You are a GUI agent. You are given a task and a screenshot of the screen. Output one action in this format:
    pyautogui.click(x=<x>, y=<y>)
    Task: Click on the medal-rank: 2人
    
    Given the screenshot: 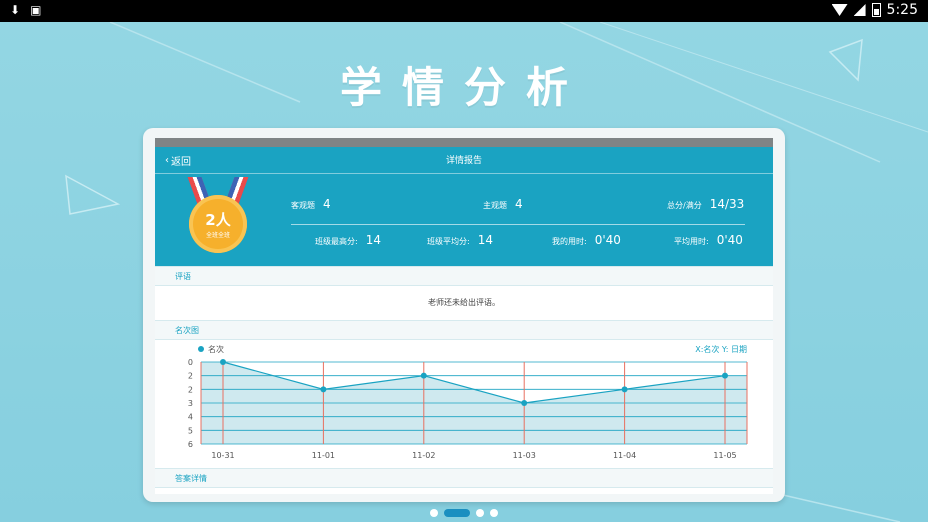 What is the action you would take?
    pyautogui.click(x=218, y=220)
    